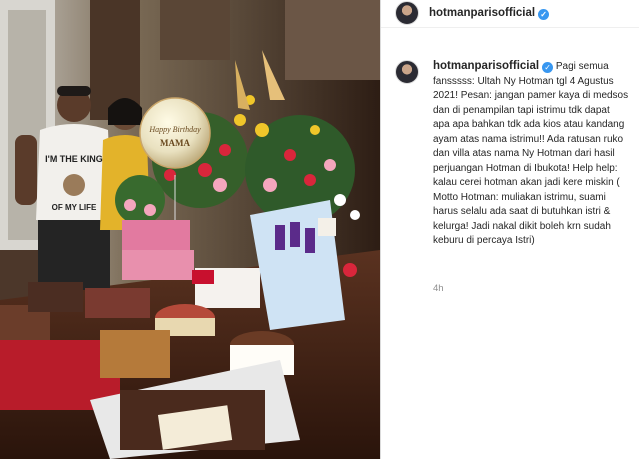 The width and height of the screenshot is (639, 459). I want to click on post-header: hotmanparisofficial ✓, so click(510, 14).